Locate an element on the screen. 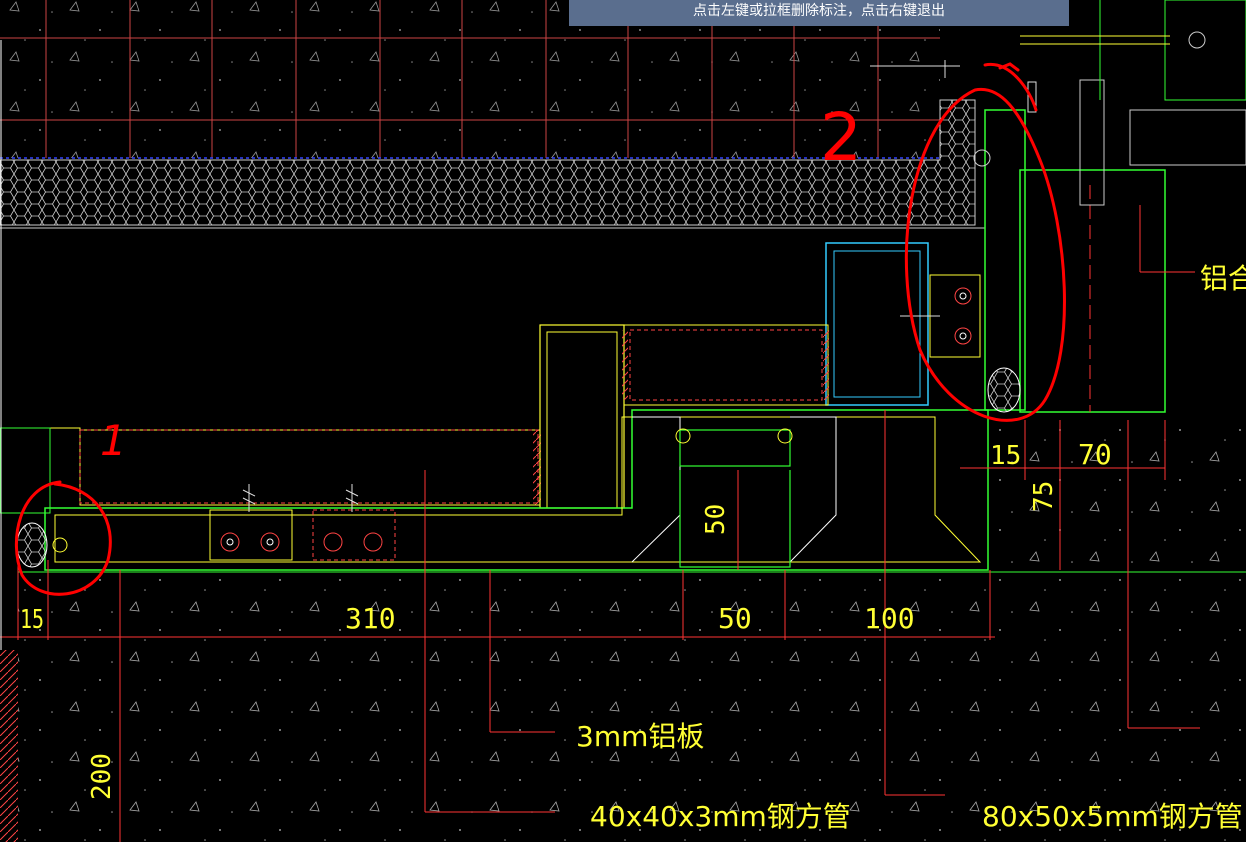  dim-75: 75 is located at coordinates (1044, 496).